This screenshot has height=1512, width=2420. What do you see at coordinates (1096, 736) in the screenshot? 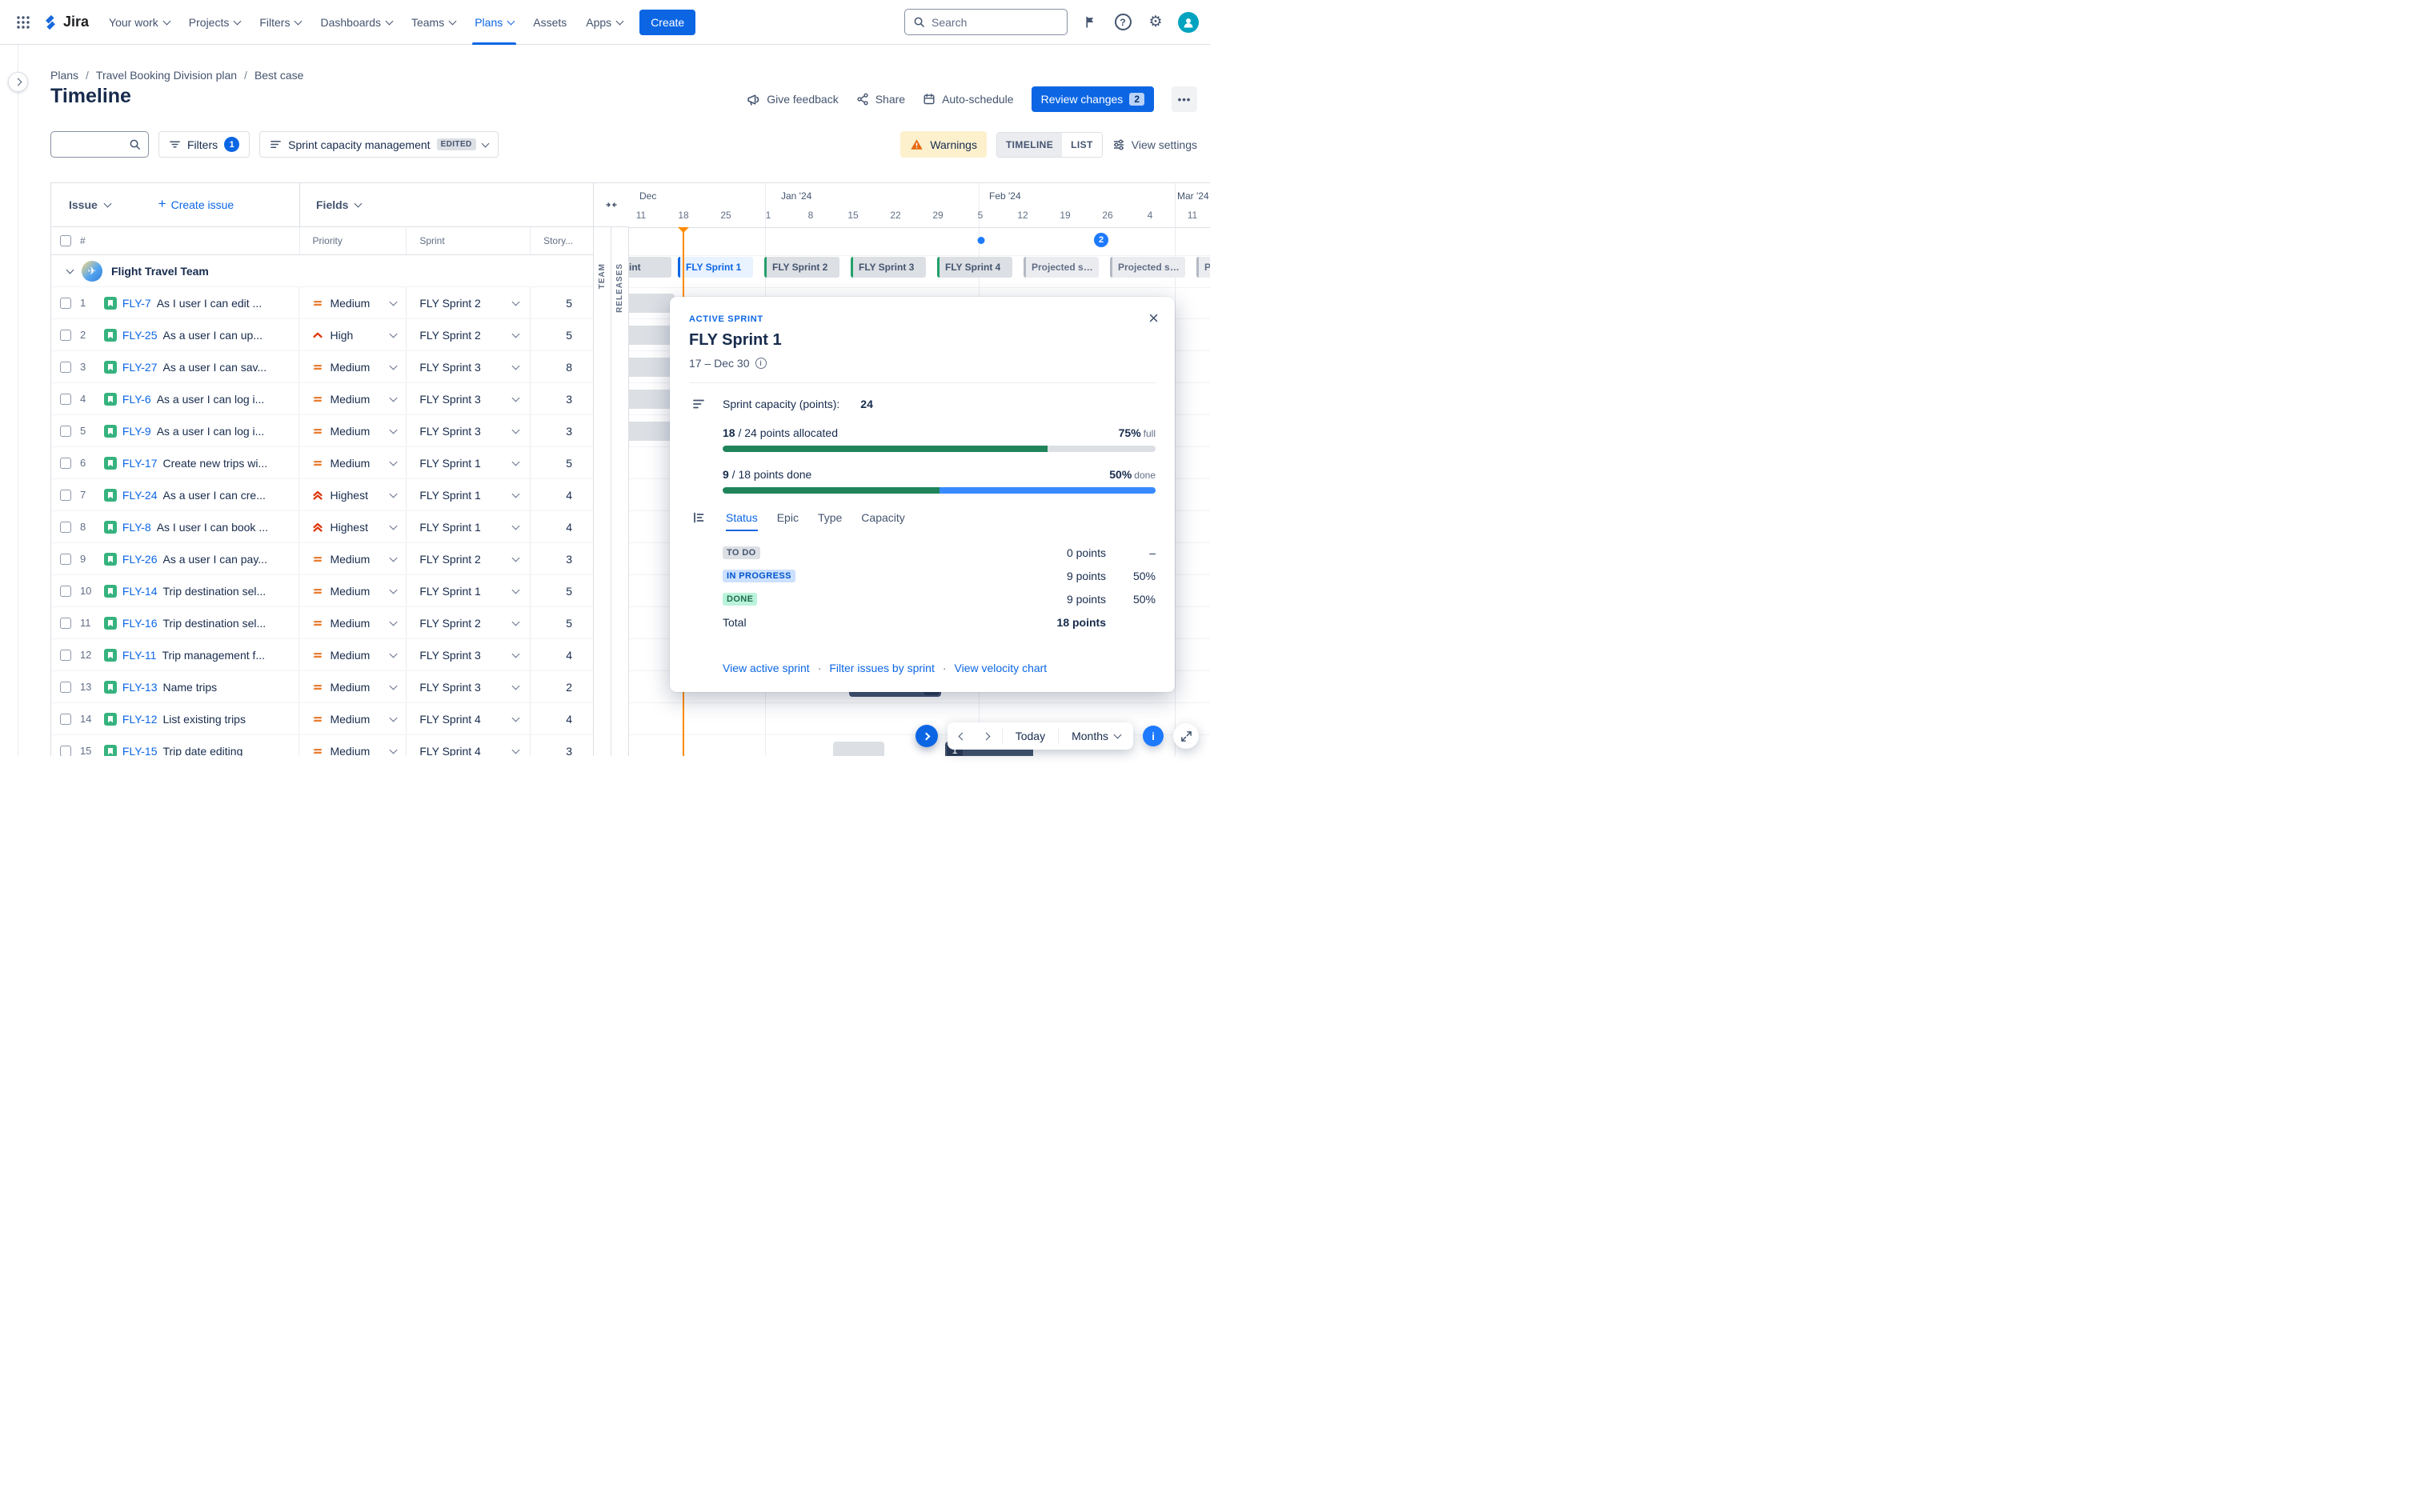
I see `timescale-select: Months` at bounding box center [1096, 736].